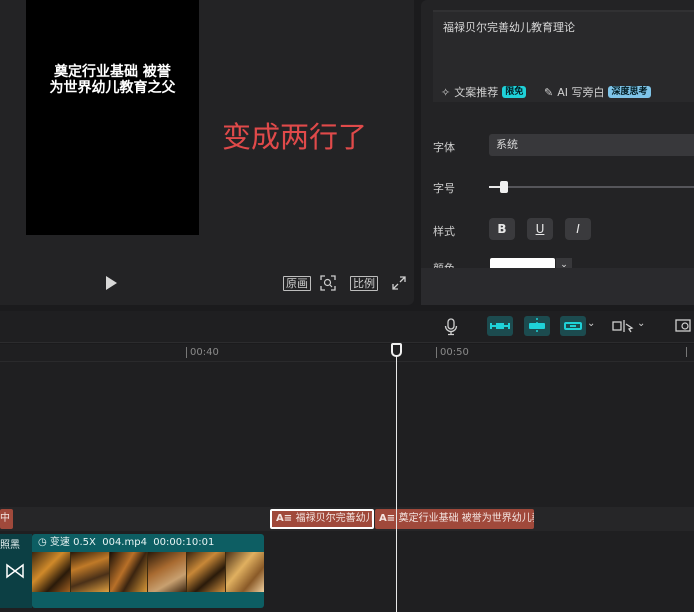 The width and height of the screenshot is (694, 612). I want to click on speed-icon: ◷, so click(42, 542).